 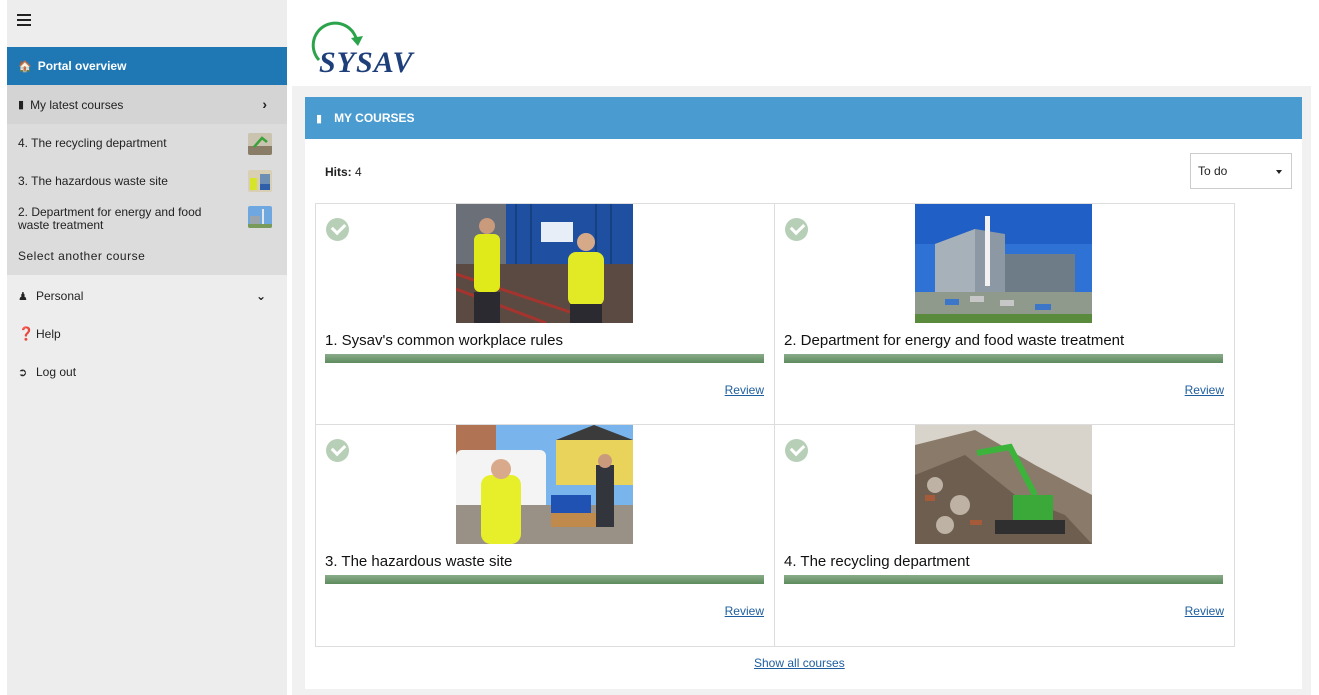 I want to click on hits-count: Hits: 4, so click(x=343, y=172).